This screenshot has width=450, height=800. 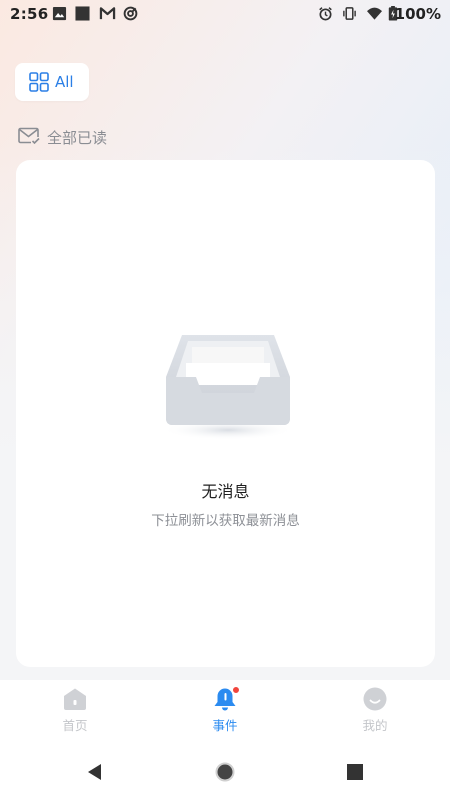 I want to click on nav-item-profile: 我的, so click(x=375, y=710).